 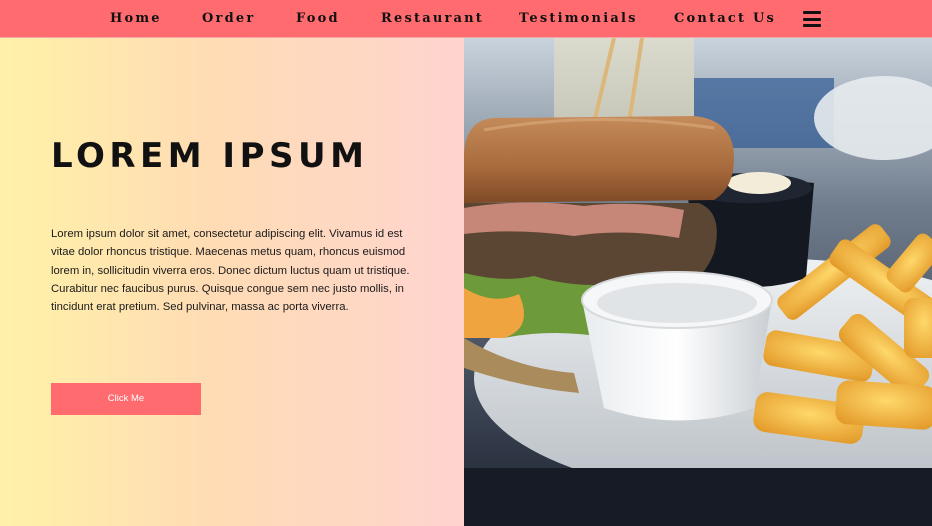 I want to click on table-dark, so click(x=698, y=497).